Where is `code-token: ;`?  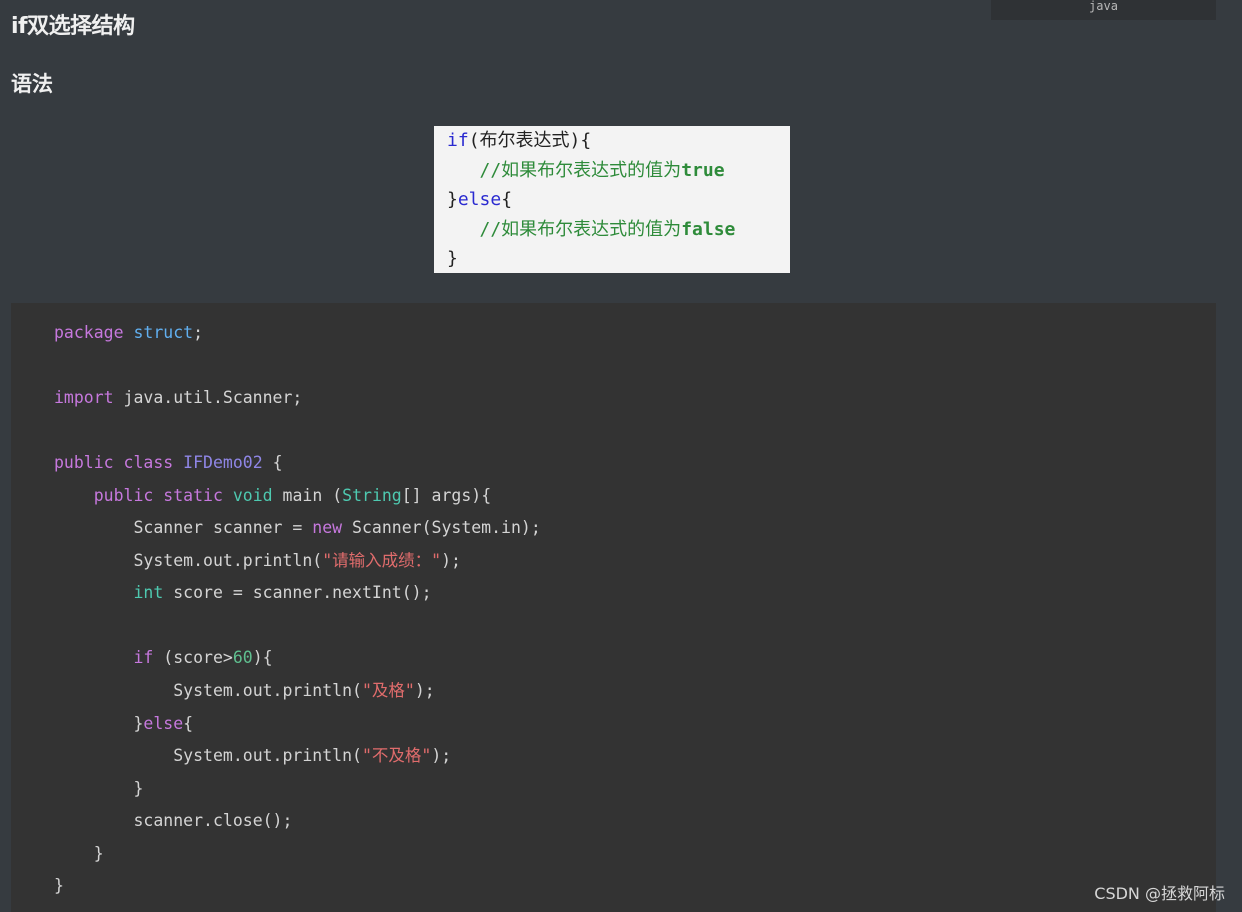
code-token: ; is located at coordinates (198, 332).